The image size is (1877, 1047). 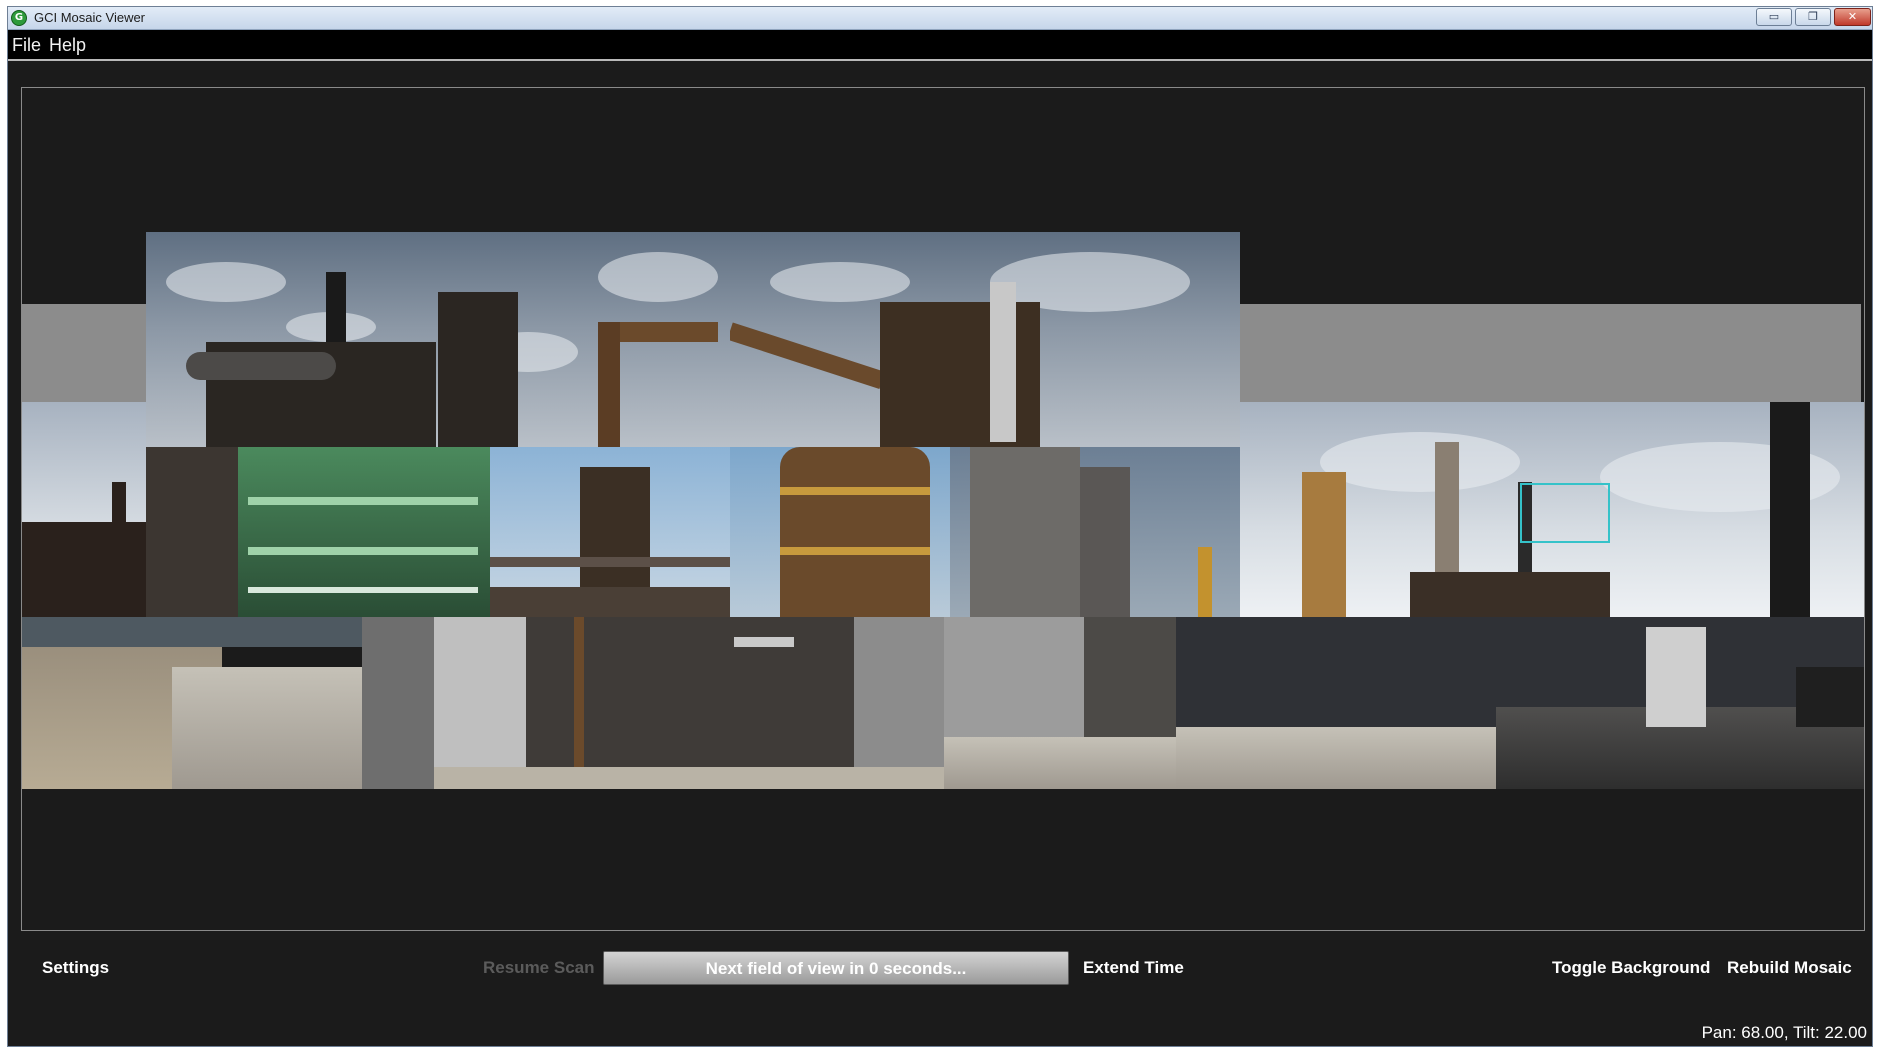 I want to click on close-icon: ✕, so click(x=1852, y=16).